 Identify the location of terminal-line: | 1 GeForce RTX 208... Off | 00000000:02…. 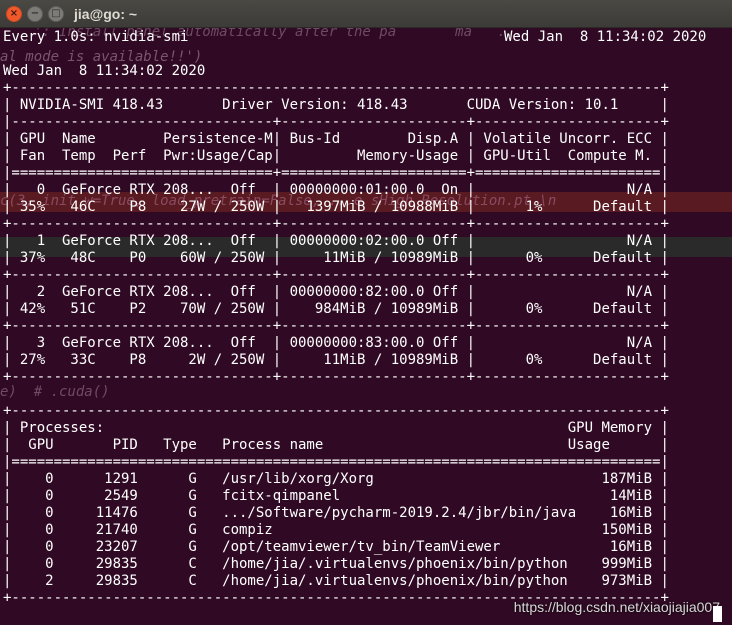
(336, 241).